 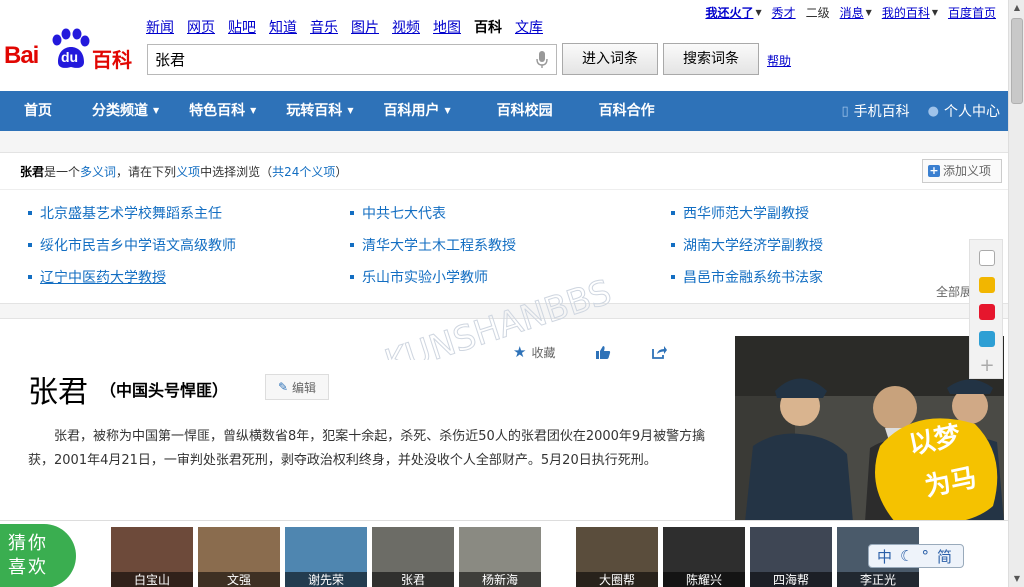 What do you see at coordinates (283, 27) in the screenshot?
I see `nav-zhidao: 知道` at bounding box center [283, 27].